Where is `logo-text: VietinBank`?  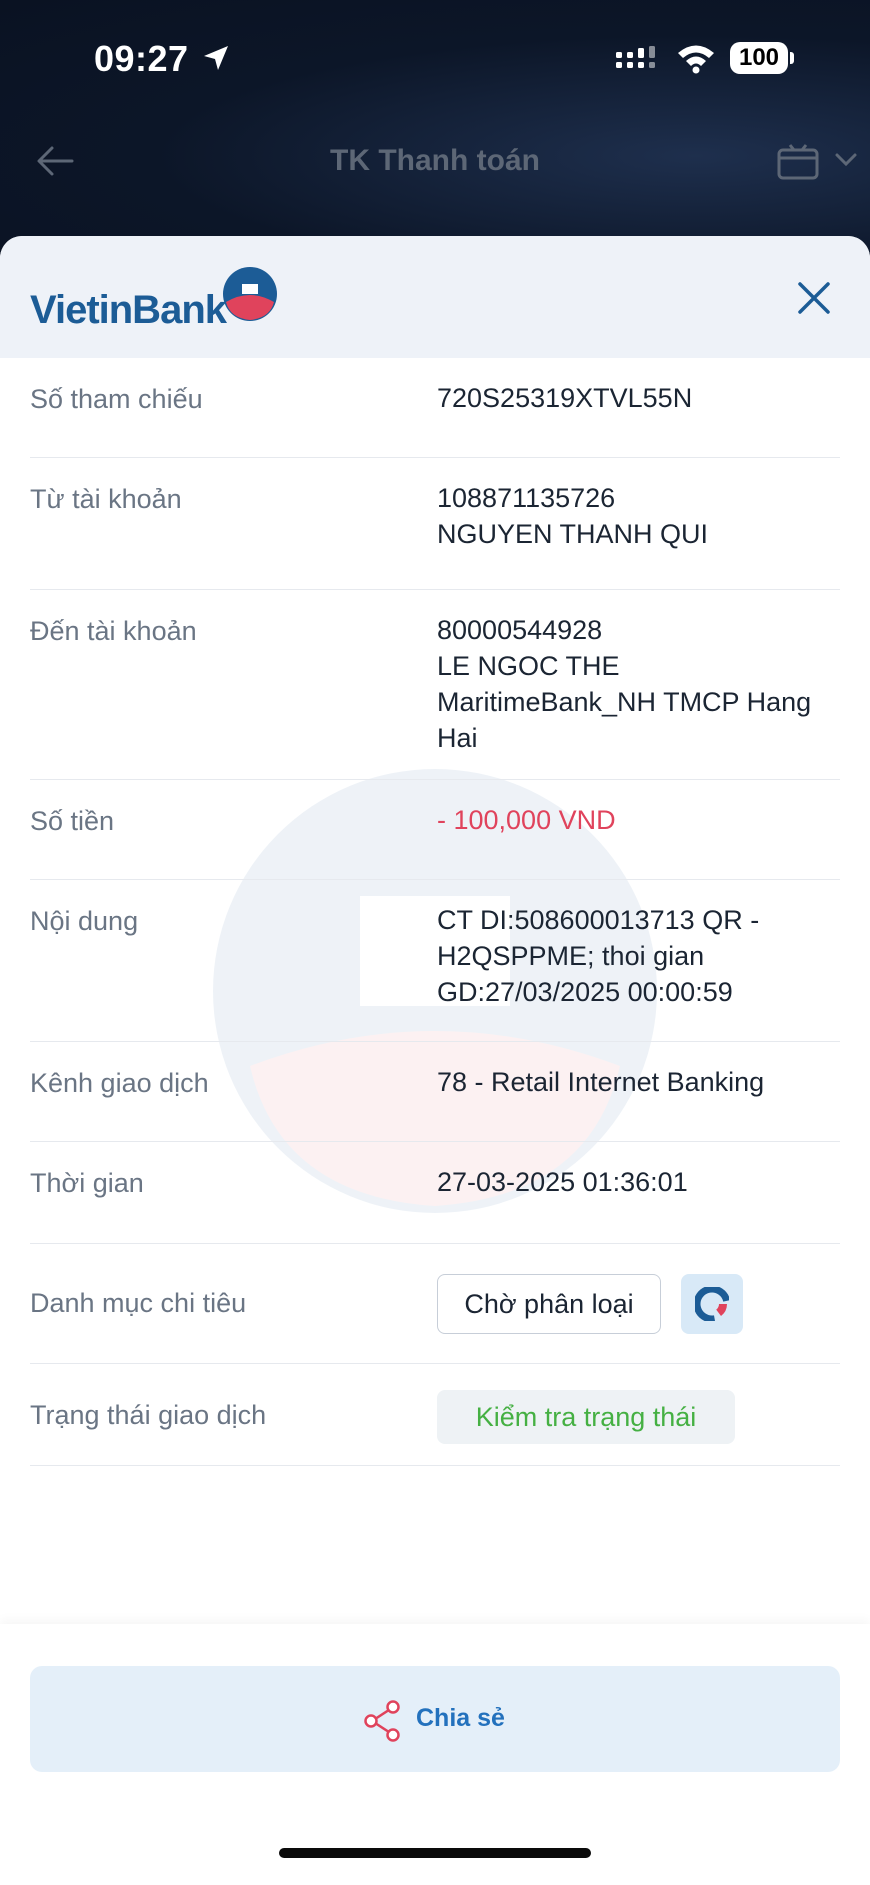
logo-text: VietinBank is located at coordinates (128, 310).